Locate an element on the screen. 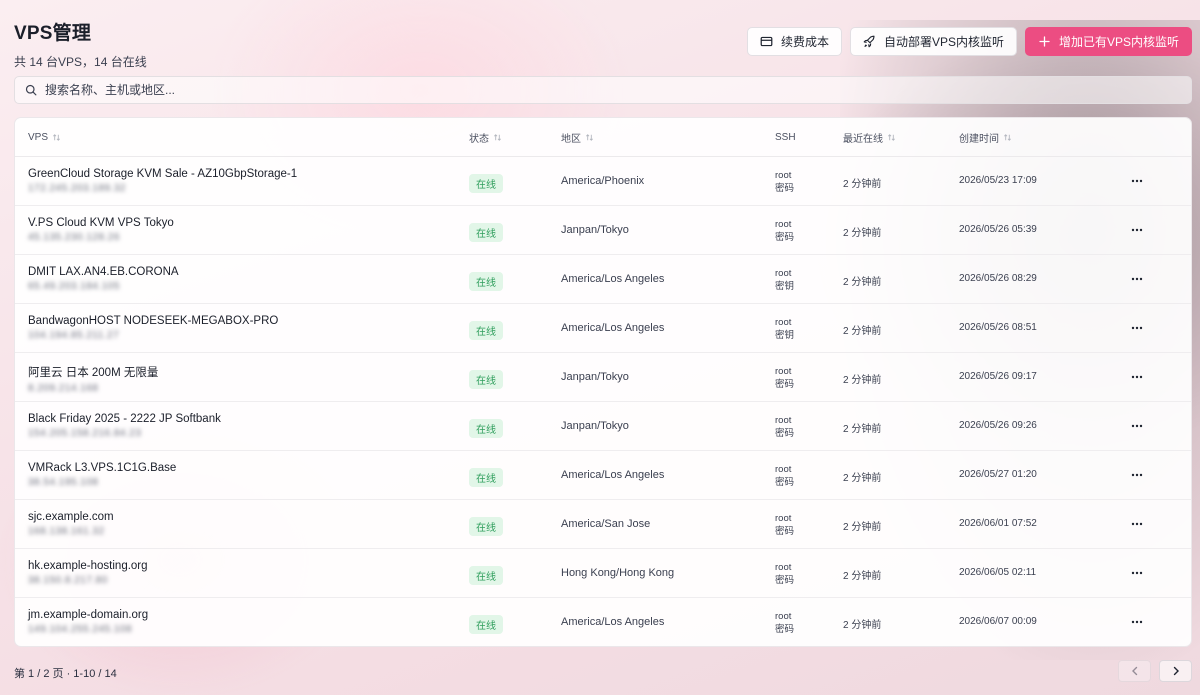 This screenshot has width=1200, height=695. vps-name: jm.example-domain.org is located at coordinates (88, 615).